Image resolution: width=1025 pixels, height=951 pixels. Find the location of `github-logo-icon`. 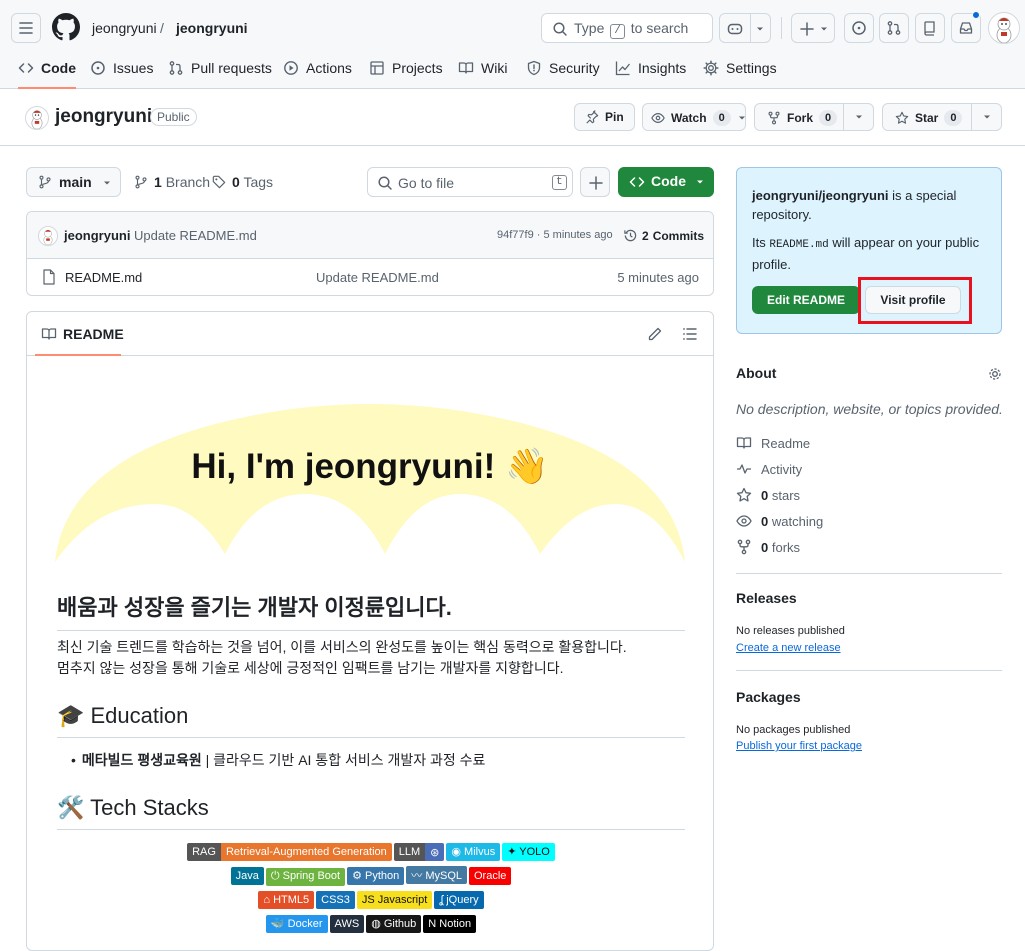

github-logo-icon is located at coordinates (66, 27).